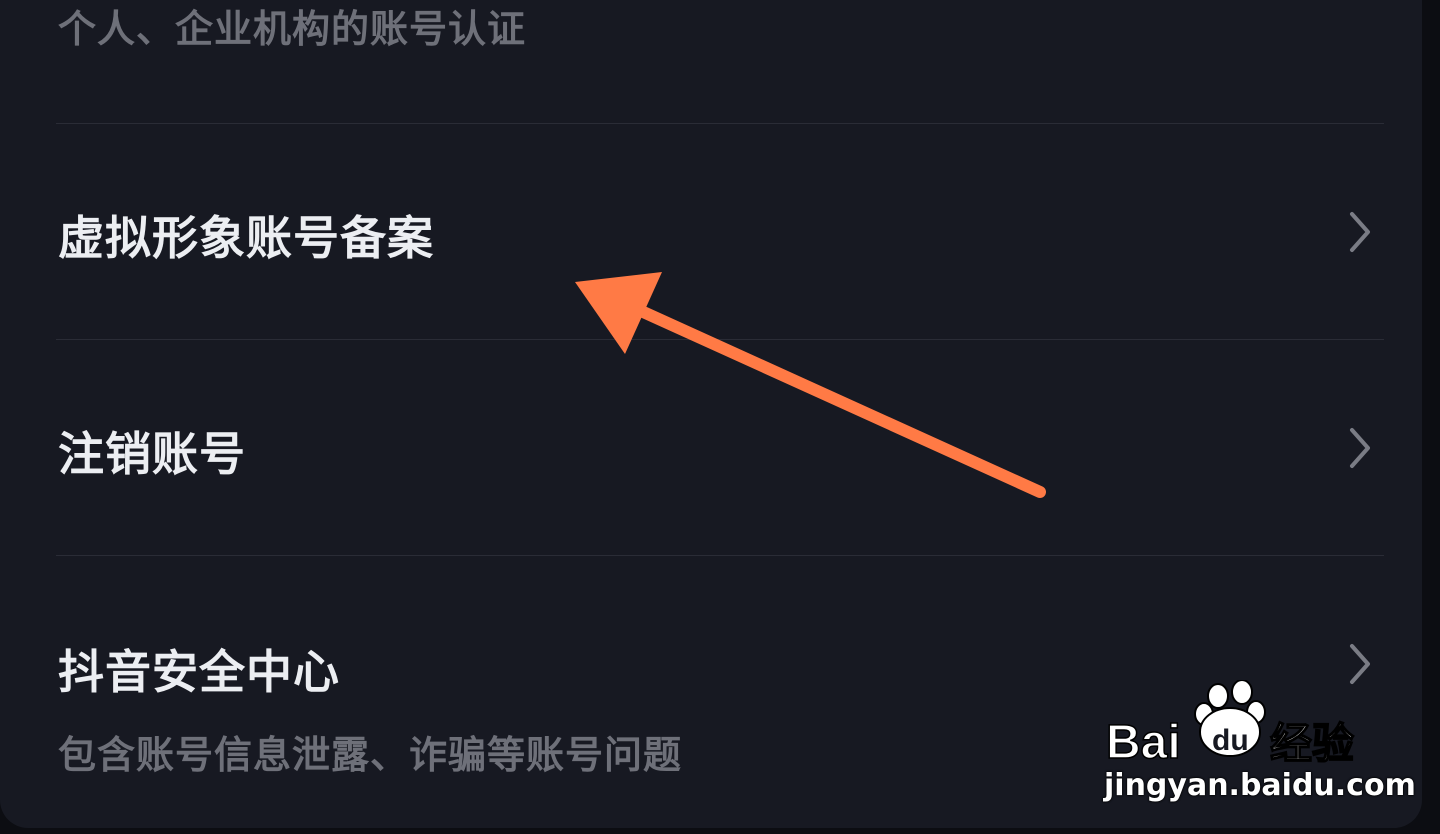 Image resolution: width=1440 pixels, height=834 pixels. Describe the element at coordinates (1260, 785) in the screenshot. I see `watermark-url: jingyan.baidu.com` at that location.